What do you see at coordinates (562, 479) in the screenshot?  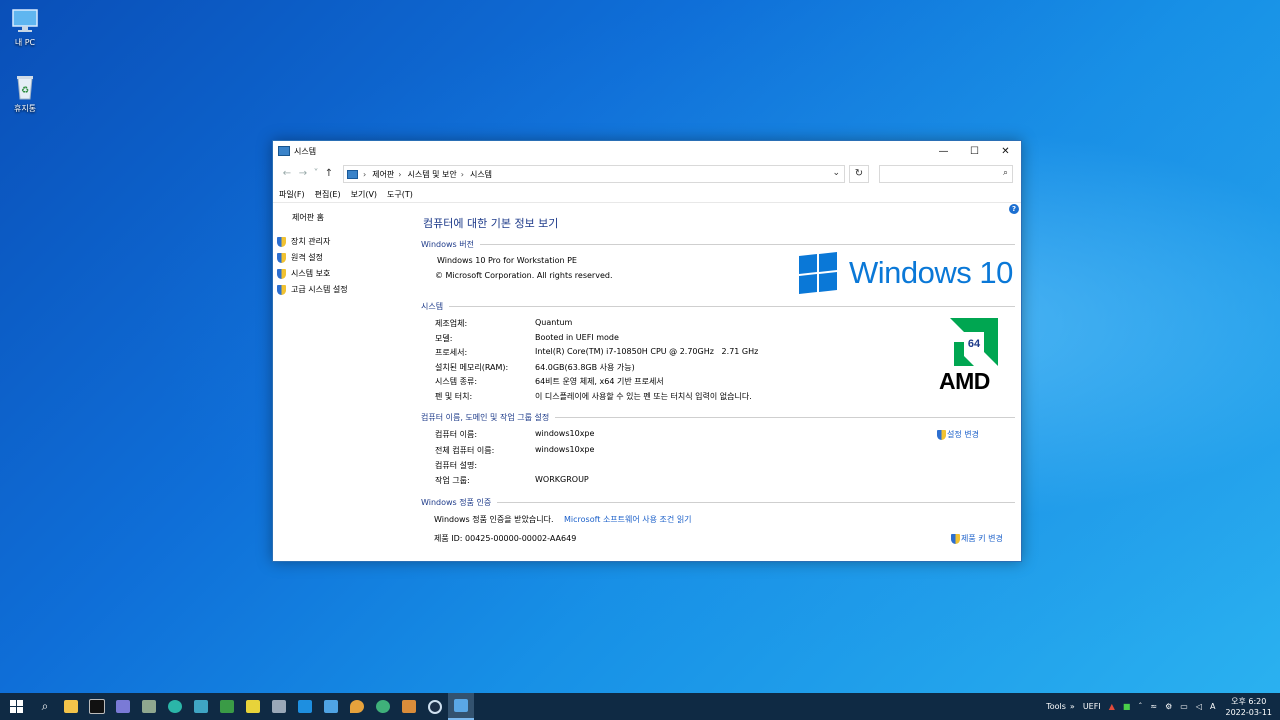 I see `workgroup-value: WORKGROUP` at bounding box center [562, 479].